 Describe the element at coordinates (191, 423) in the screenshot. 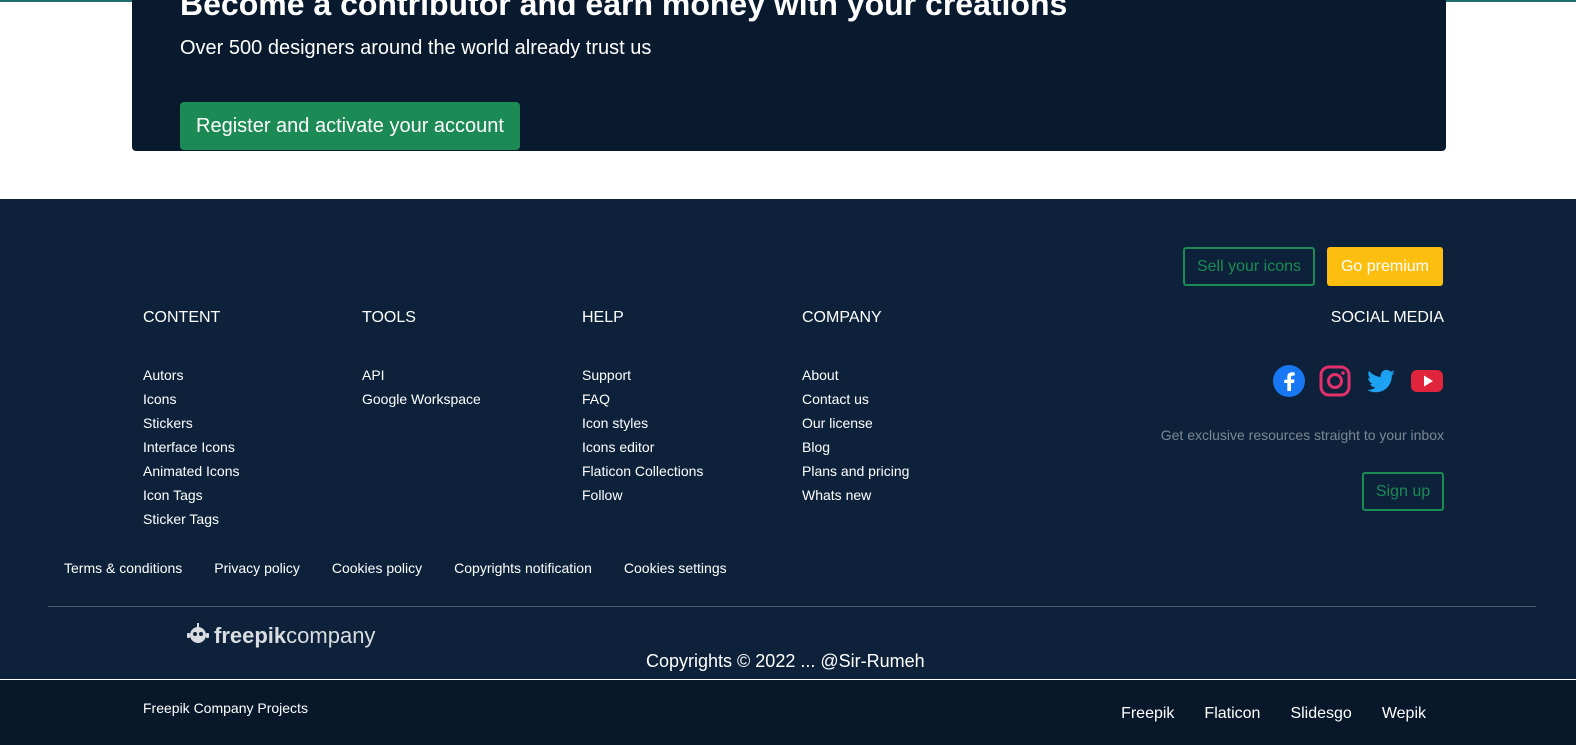

I see `footer-link: Stickers` at that location.